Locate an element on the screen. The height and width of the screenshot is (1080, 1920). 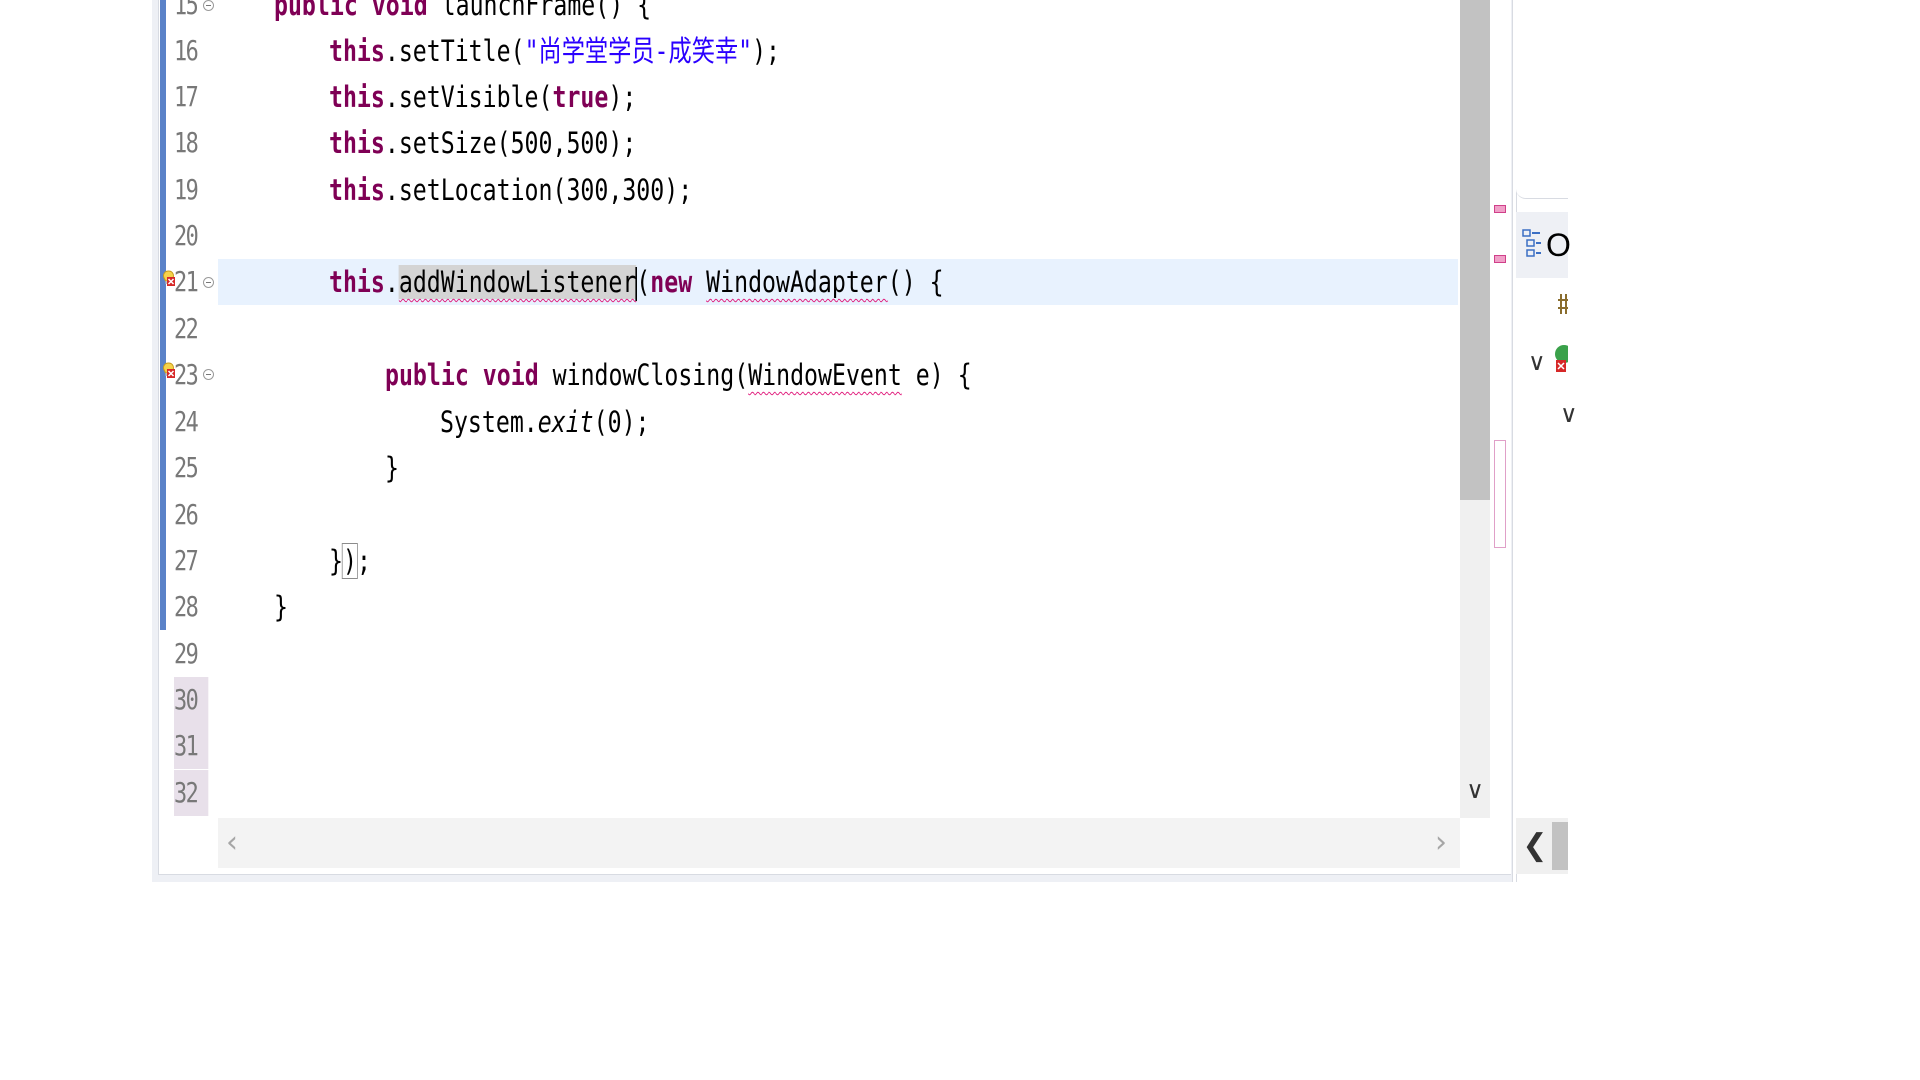
code-line-24: System.exit(0); is located at coordinates (545, 422).